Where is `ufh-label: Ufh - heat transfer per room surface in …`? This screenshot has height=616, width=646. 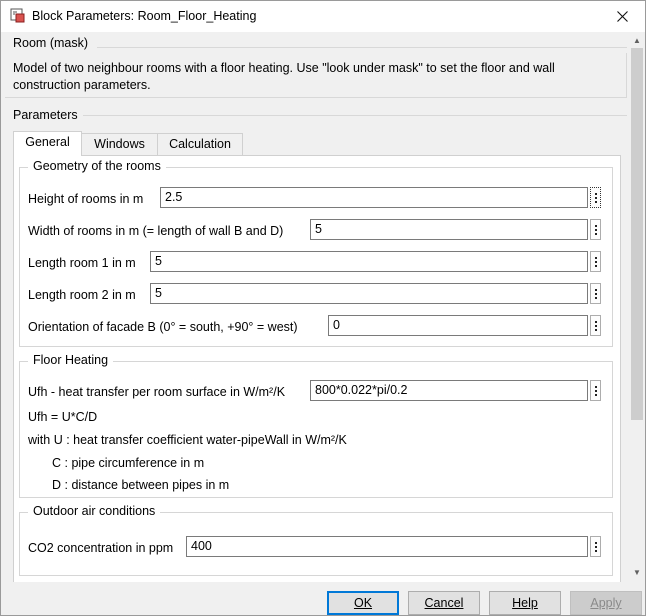
ufh-label: Ufh - heat transfer per room surface in … is located at coordinates (157, 392).